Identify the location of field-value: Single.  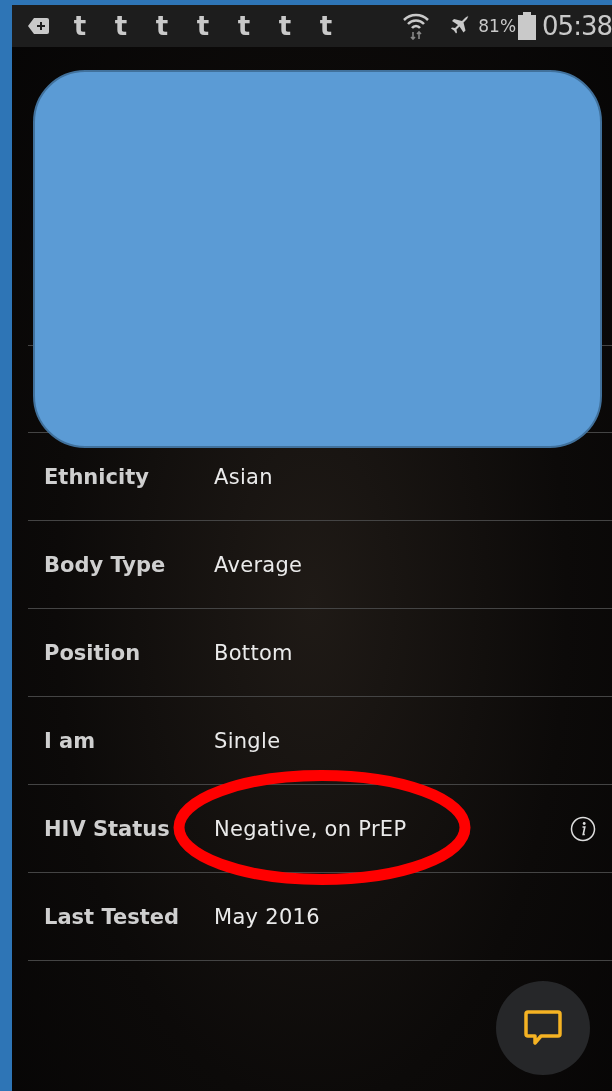
(247, 740).